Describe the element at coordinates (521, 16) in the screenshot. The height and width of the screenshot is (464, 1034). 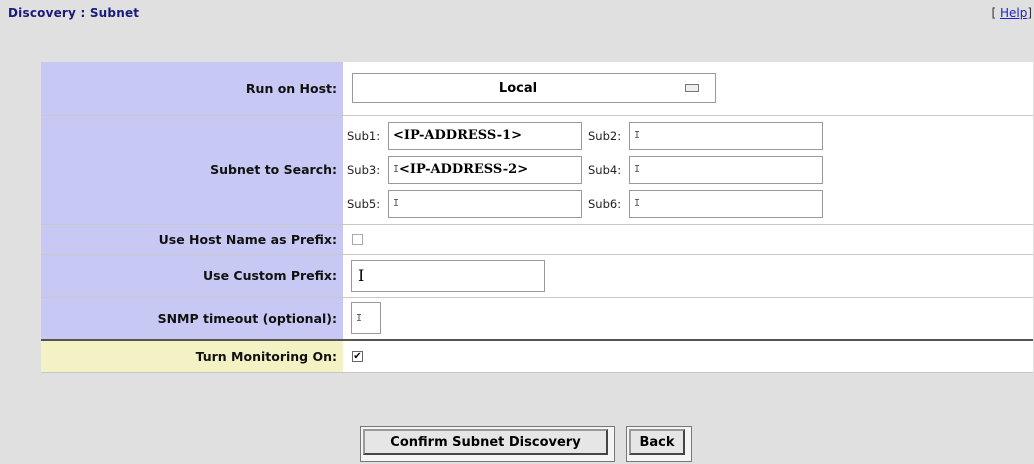
I see `page-header: Discovery : Subnet [ Help]` at that location.